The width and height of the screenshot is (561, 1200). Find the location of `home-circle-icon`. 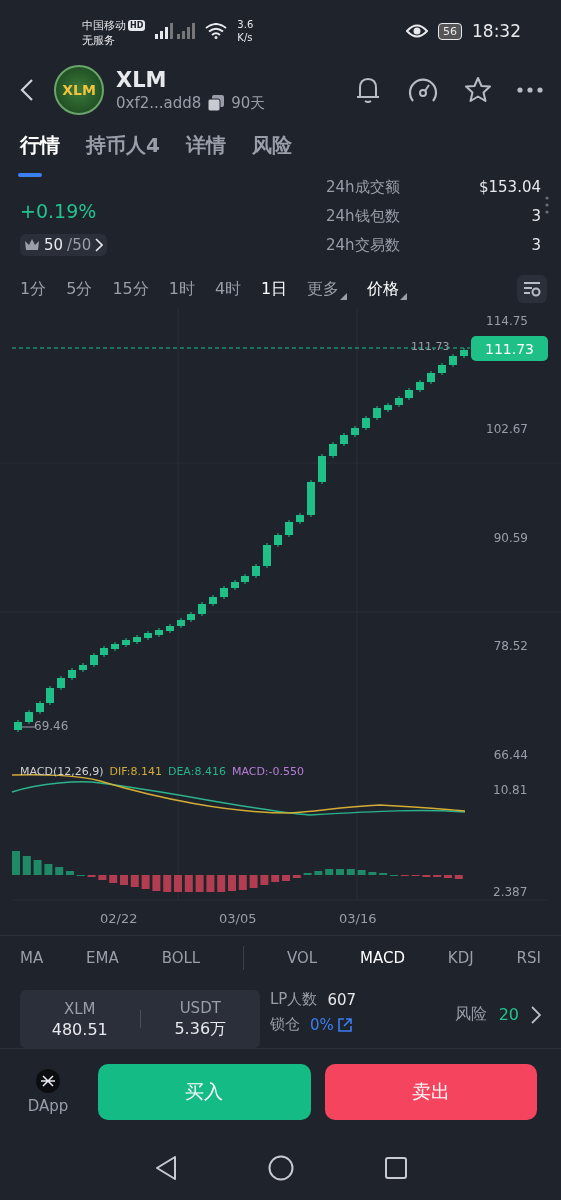

home-circle-icon is located at coordinates (280, 1167).